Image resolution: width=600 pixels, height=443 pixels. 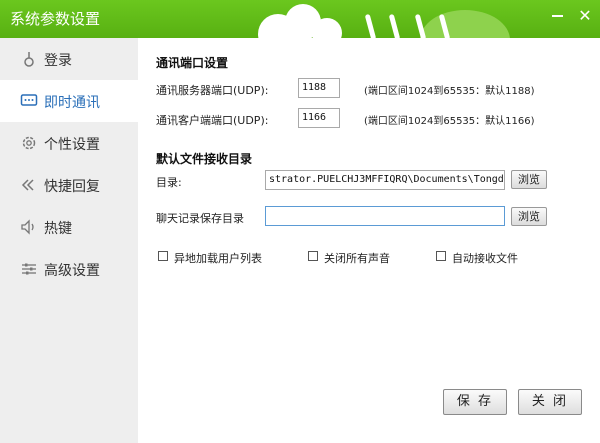 I want to click on server-port-hint: (端口区间1024到65535：默认1188), so click(x=449, y=91).